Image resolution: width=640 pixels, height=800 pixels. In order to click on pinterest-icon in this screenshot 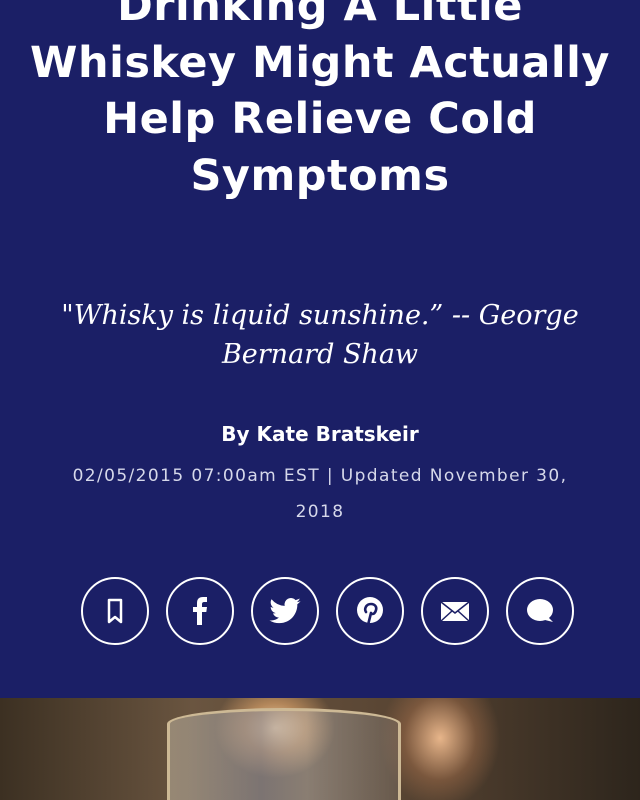, I will do `click(370, 612)`.